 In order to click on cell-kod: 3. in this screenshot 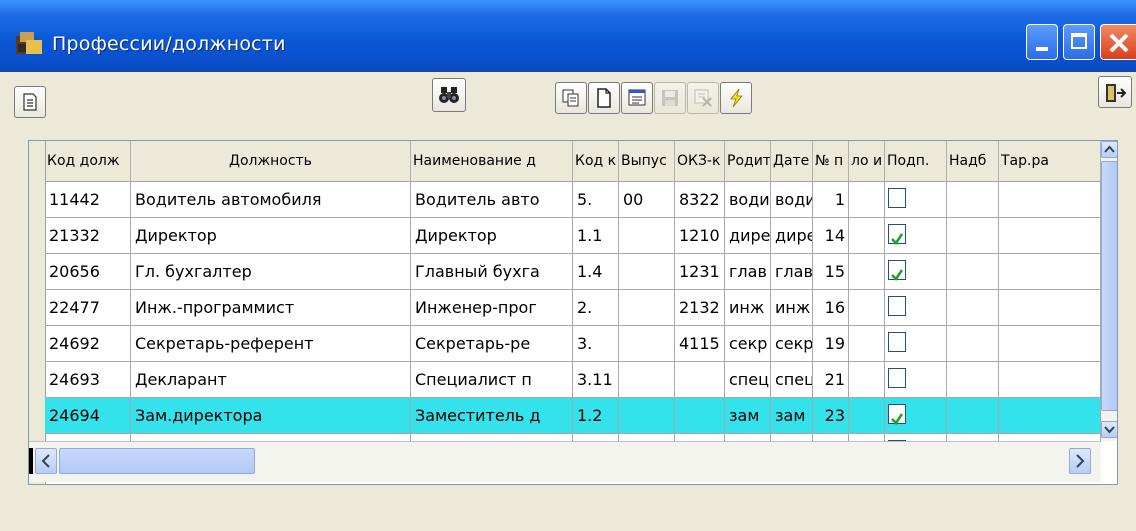, I will do `click(596, 343)`.